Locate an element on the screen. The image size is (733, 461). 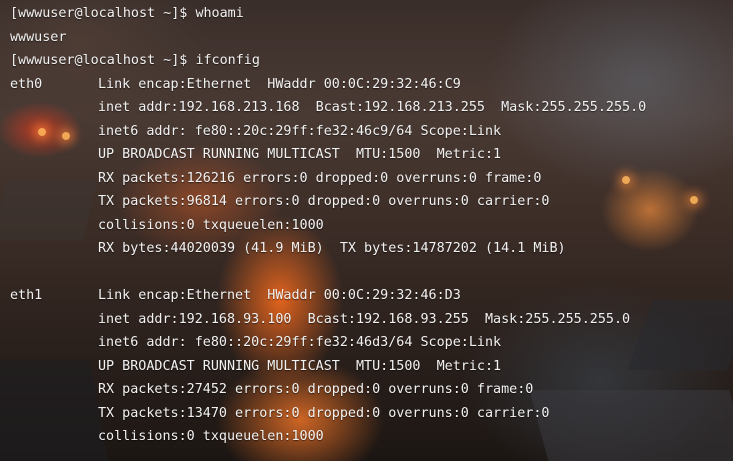
command-text: whoami is located at coordinates (219, 13).